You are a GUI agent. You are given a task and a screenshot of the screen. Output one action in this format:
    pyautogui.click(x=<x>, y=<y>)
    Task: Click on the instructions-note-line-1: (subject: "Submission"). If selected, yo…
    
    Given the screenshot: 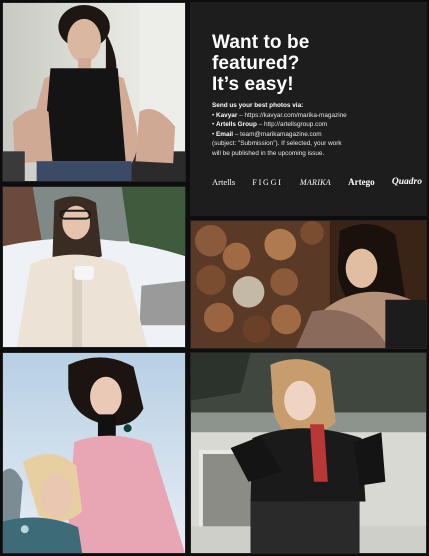 What is the action you would take?
    pyautogui.click(x=277, y=144)
    